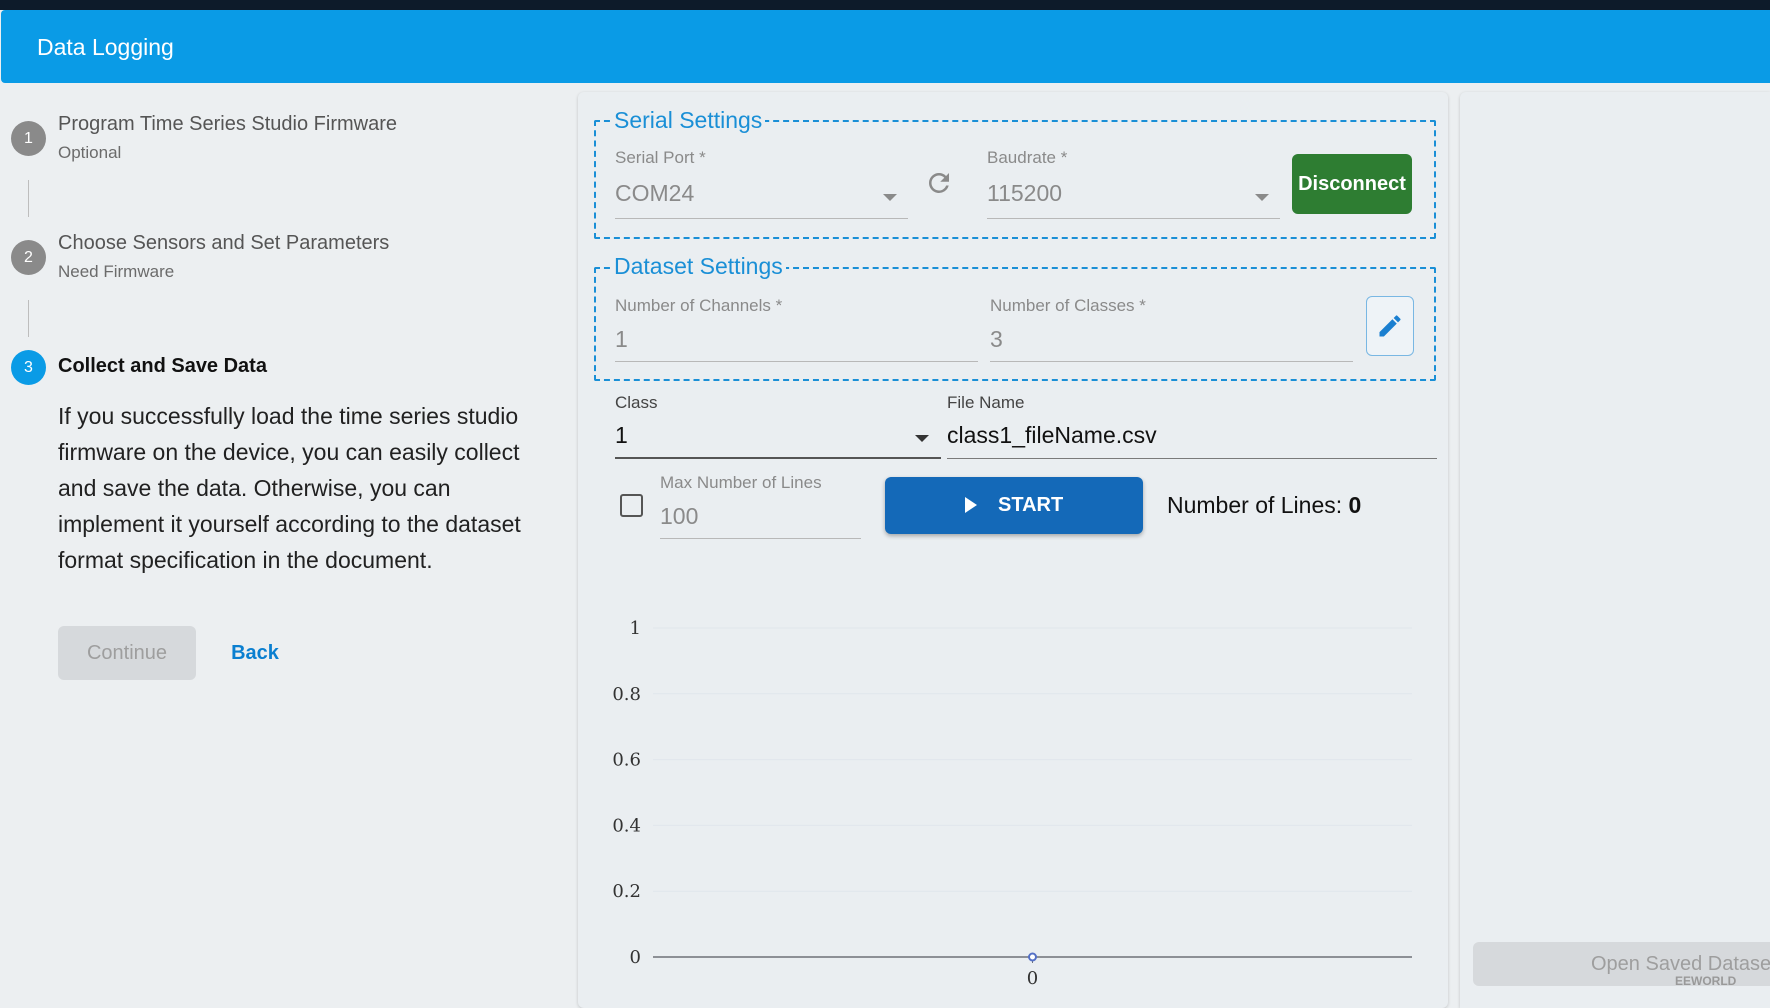  I want to click on dataset-settings-group, so click(1015, 324).